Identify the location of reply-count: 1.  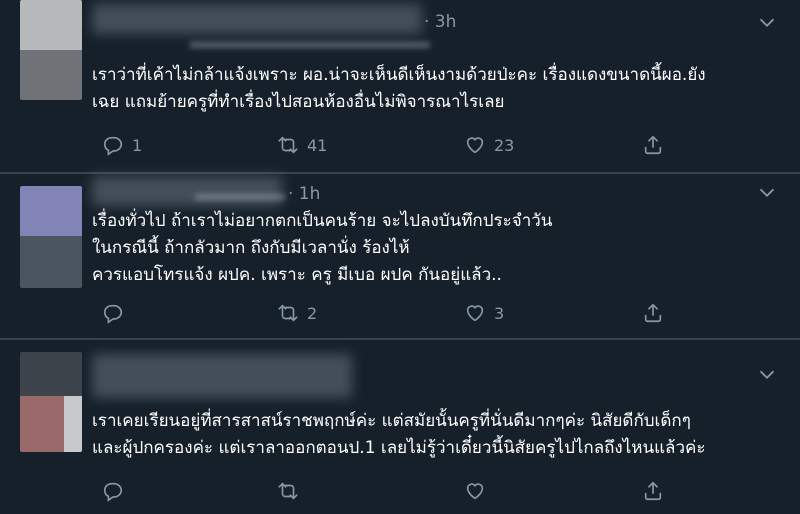
(137, 145).